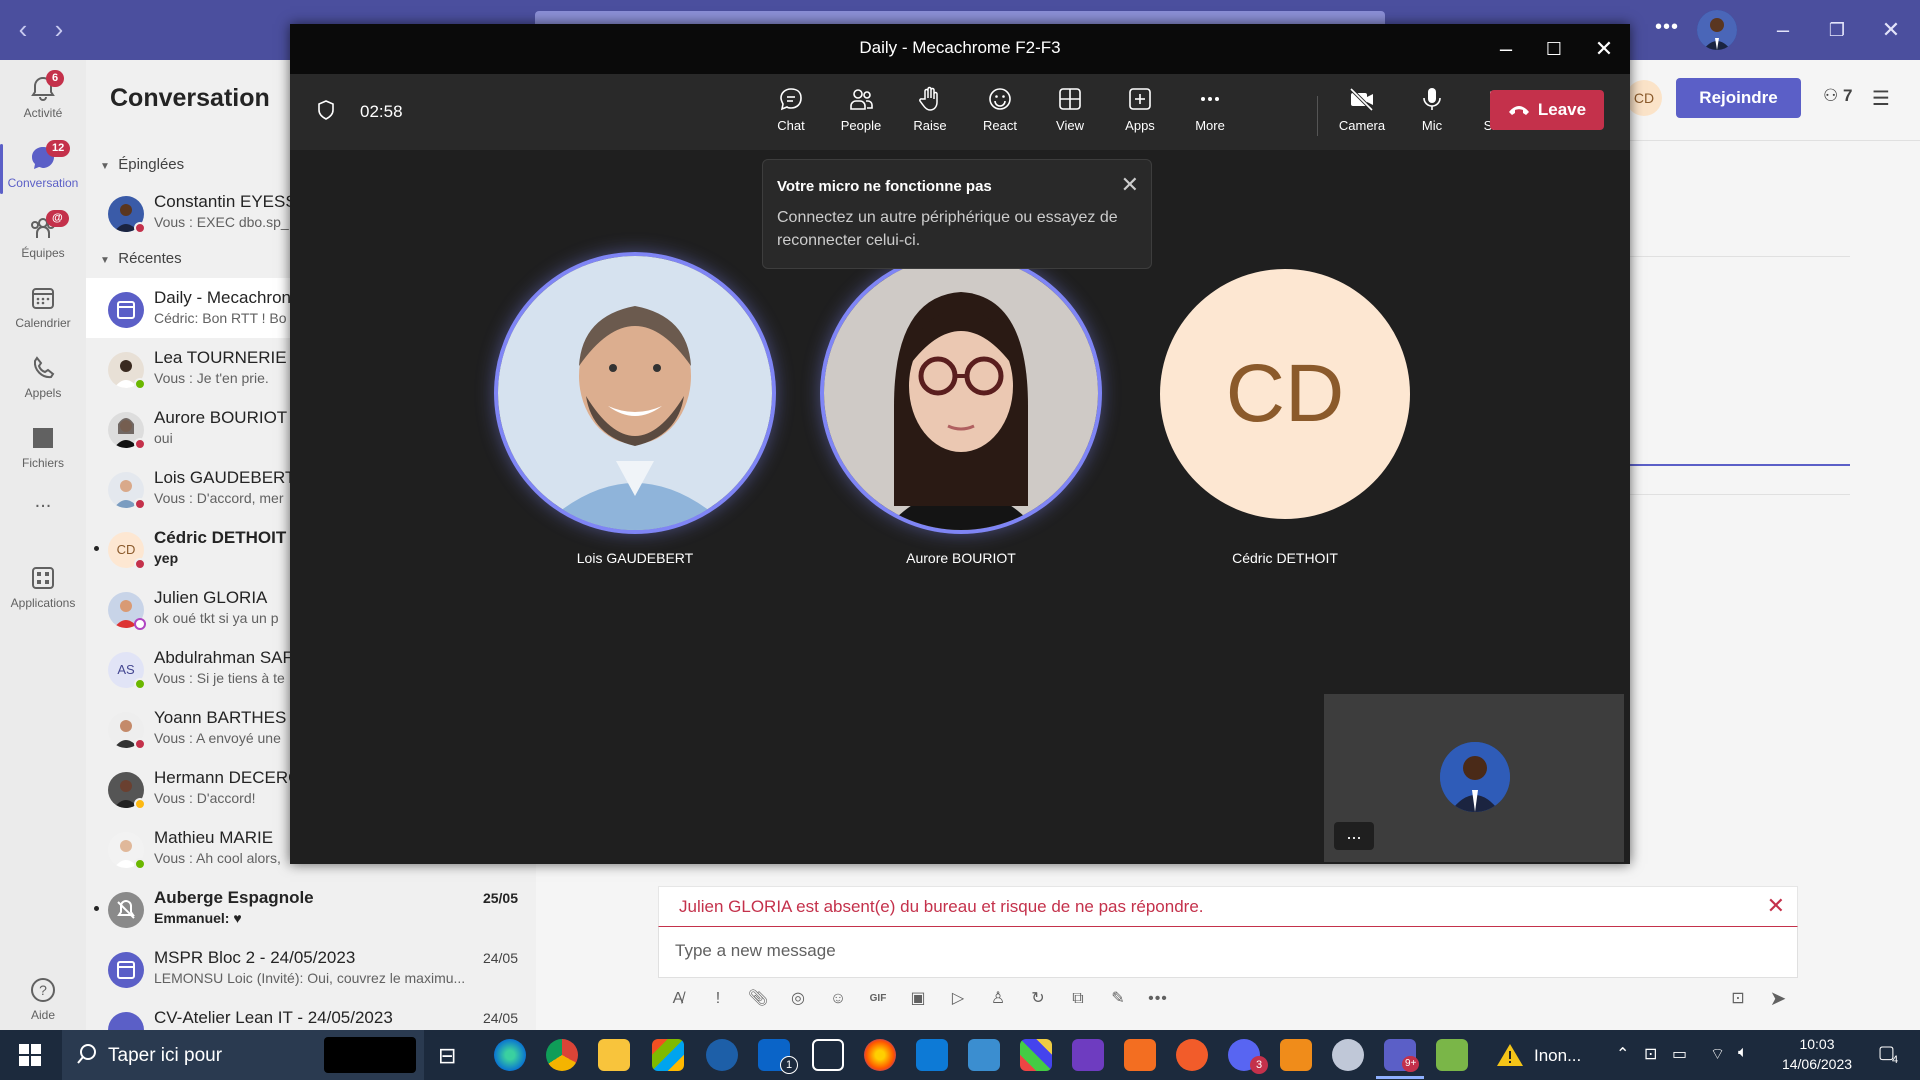 Image resolution: width=1920 pixels, height=1080 pixels. I want to click on cube-app-icon, so click(828, 1055).